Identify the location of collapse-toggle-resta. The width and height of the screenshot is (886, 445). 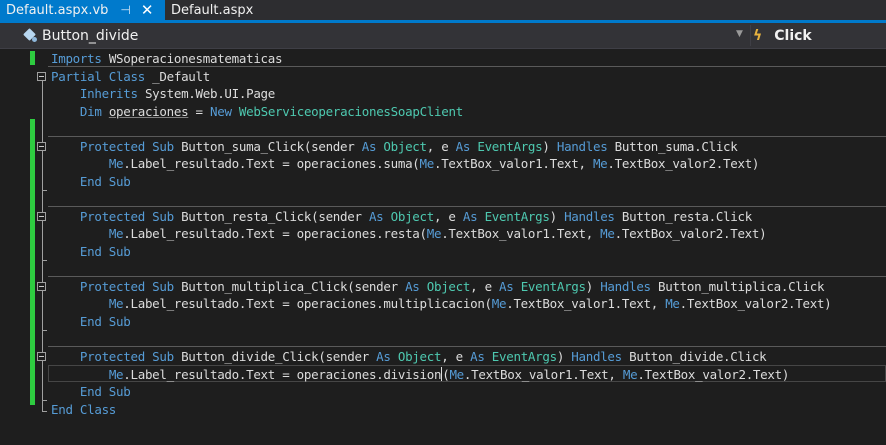
(41, 216).